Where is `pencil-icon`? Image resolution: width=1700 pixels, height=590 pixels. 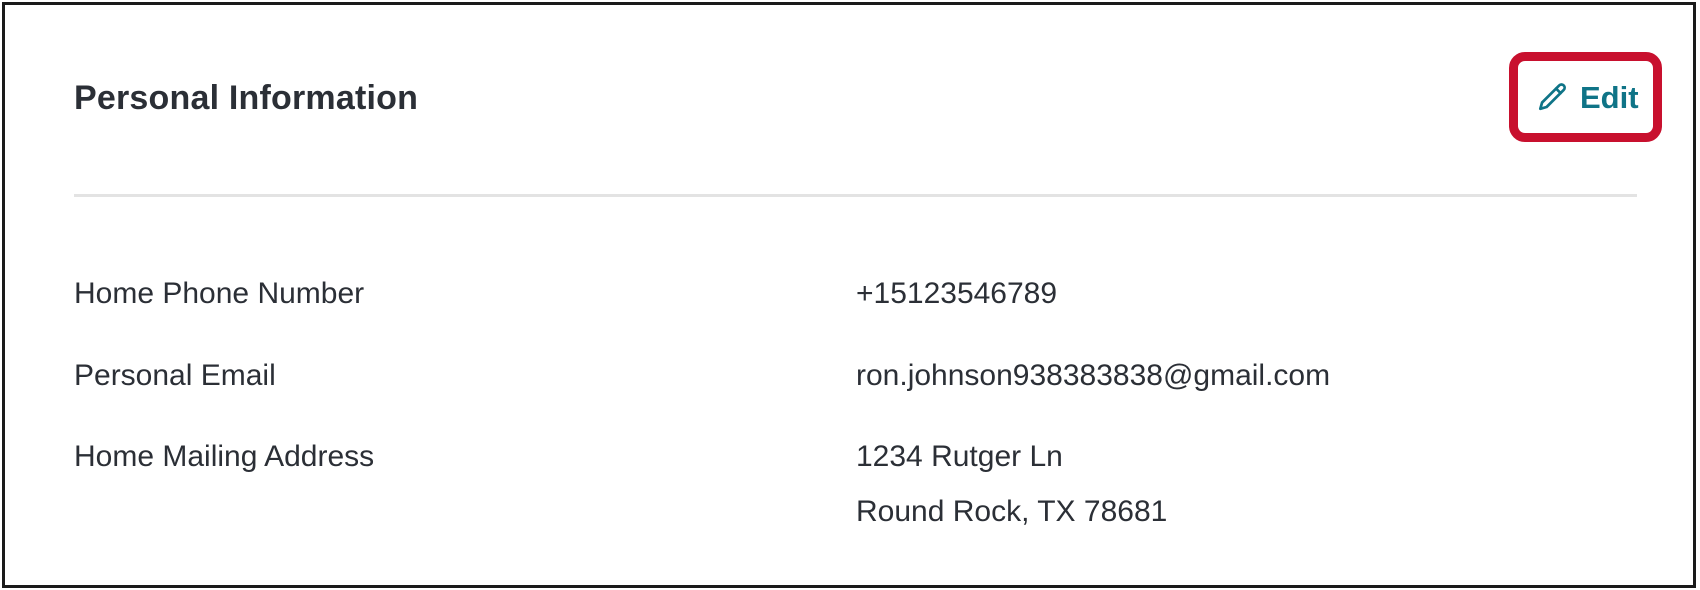
pencil-icon is located at coordinates (1552, 98).